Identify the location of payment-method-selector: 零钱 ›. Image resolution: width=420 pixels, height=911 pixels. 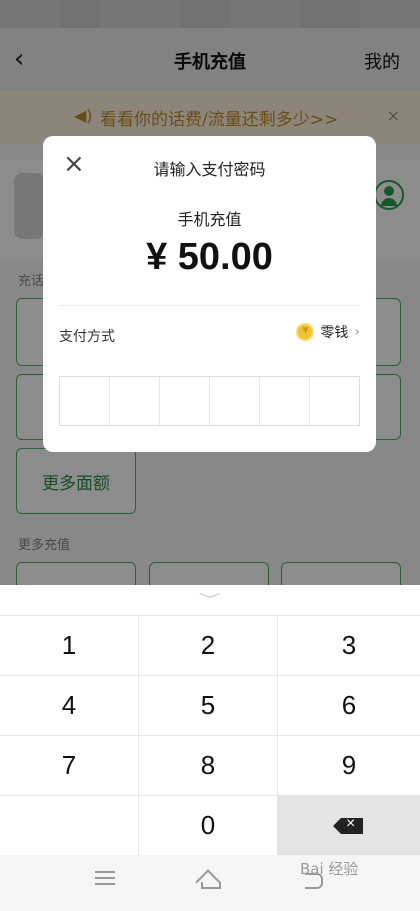
(328, 332).